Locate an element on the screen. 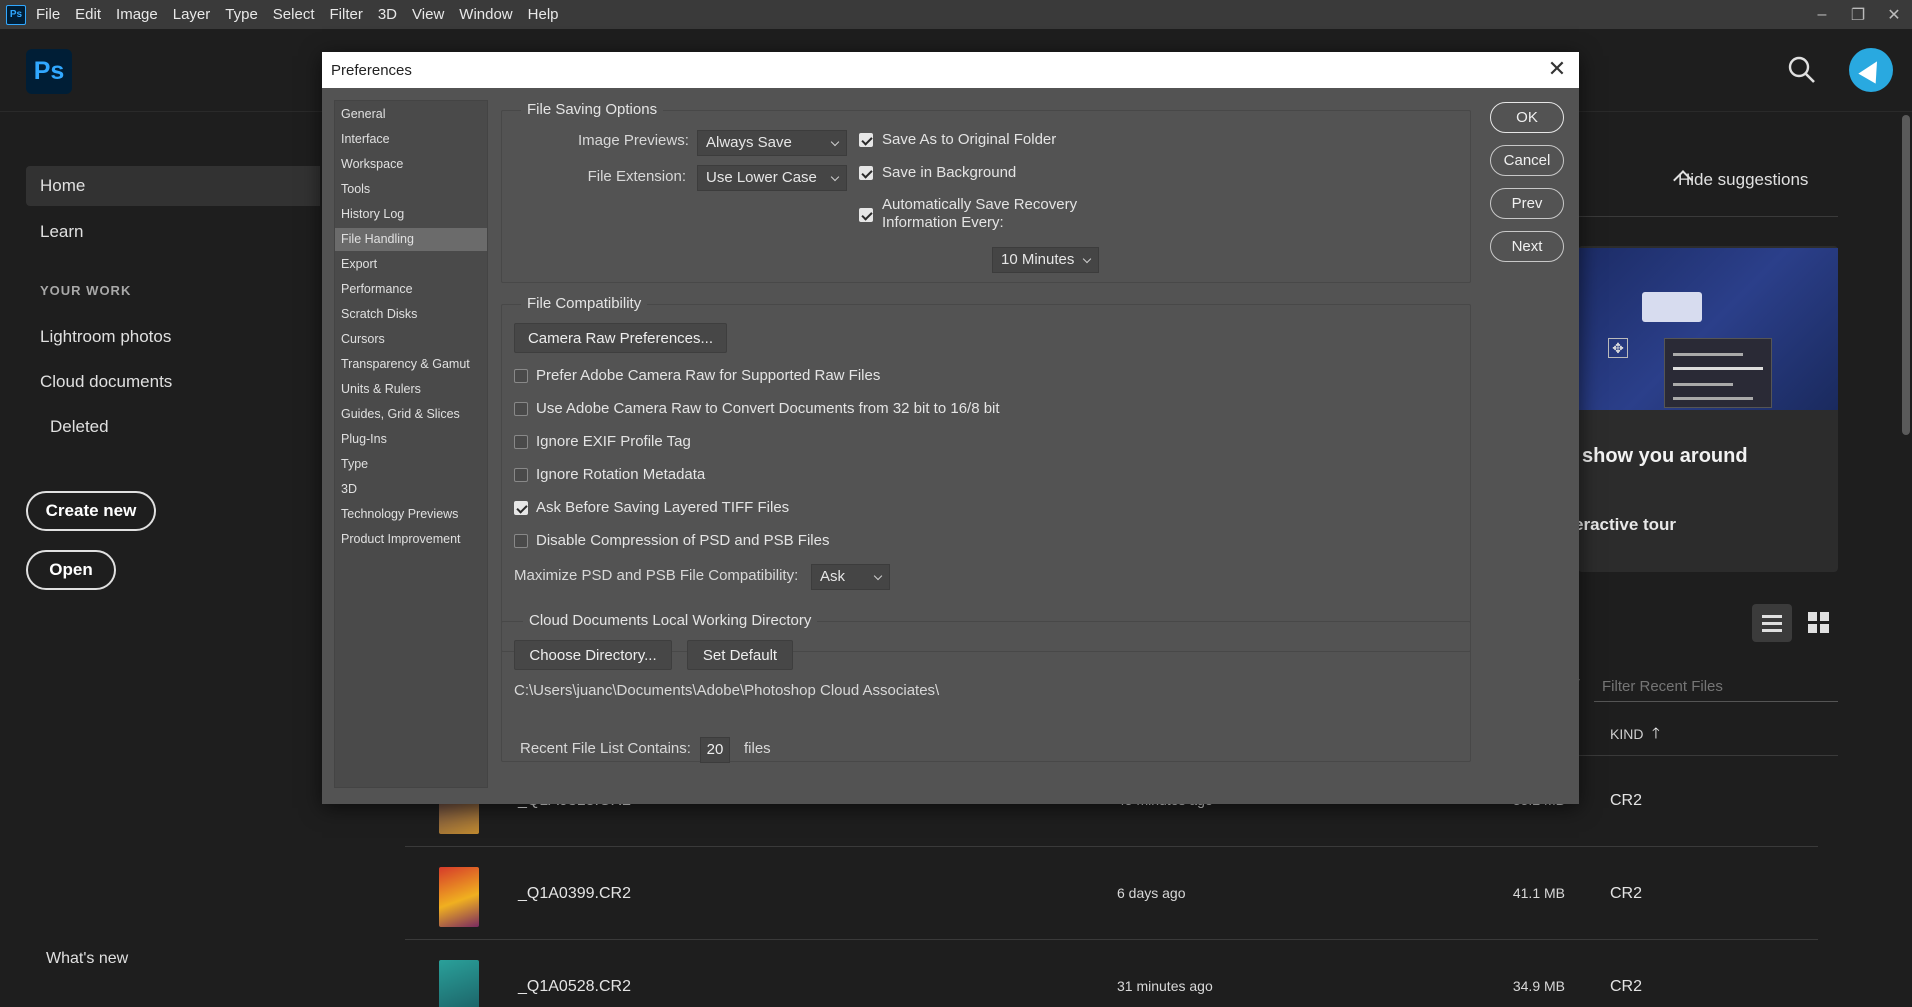  scrollbar-thumb is located at coordinates (1906, 275).